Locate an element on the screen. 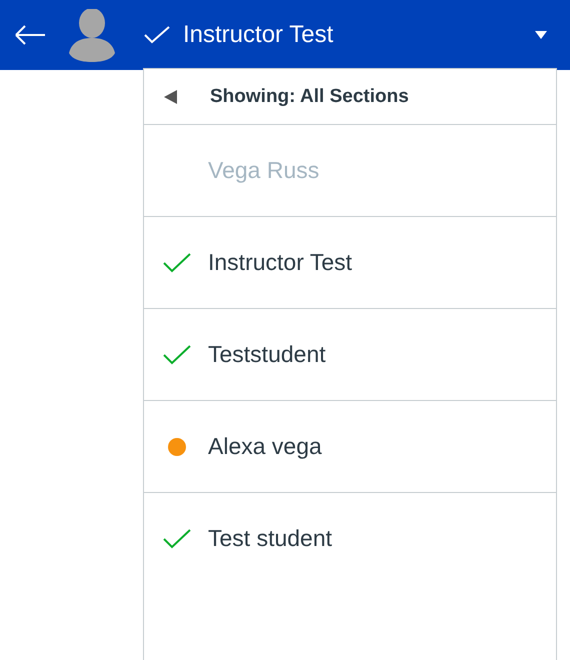 This screenshot has height=660, width=570. student-item: Teststudent is located at coordinates (350, 355).